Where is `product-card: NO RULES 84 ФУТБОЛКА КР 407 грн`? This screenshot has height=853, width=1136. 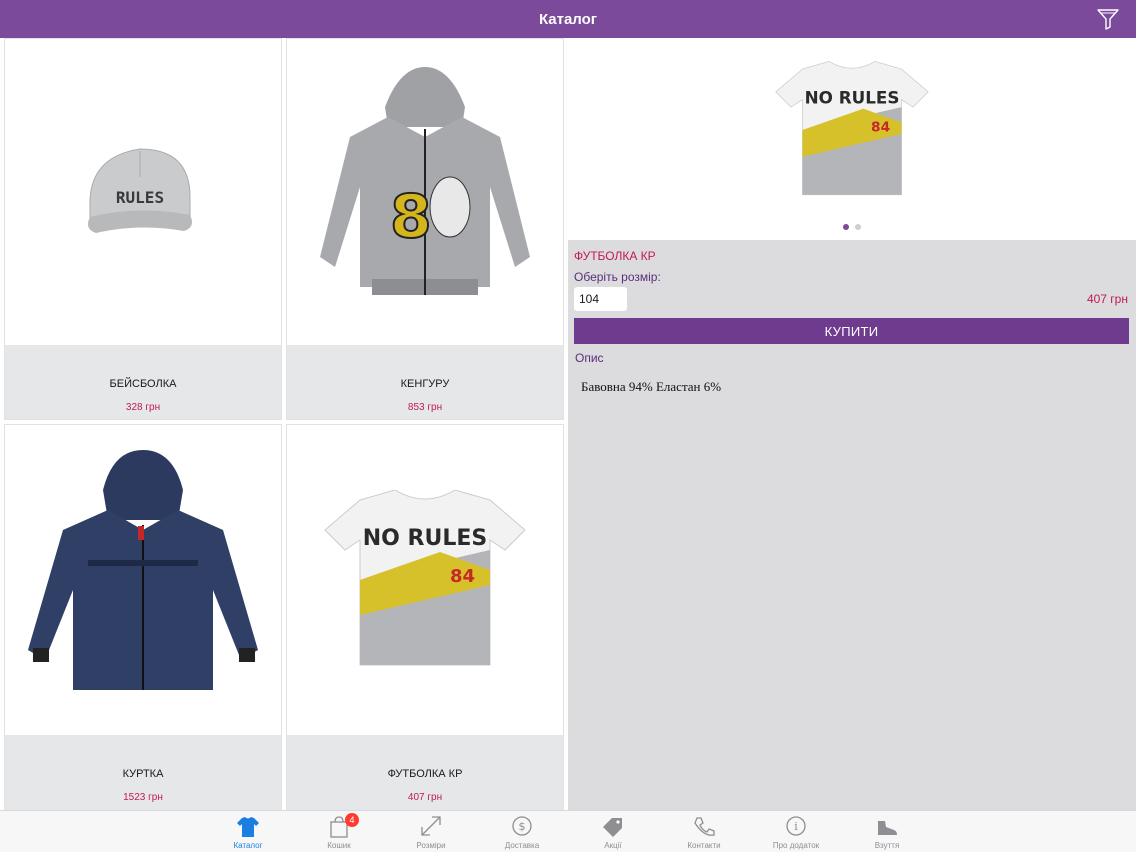 product-card: NO RULES 84 ФУТБОЛКА КР 407 грн is located at coordinates (425, 617).